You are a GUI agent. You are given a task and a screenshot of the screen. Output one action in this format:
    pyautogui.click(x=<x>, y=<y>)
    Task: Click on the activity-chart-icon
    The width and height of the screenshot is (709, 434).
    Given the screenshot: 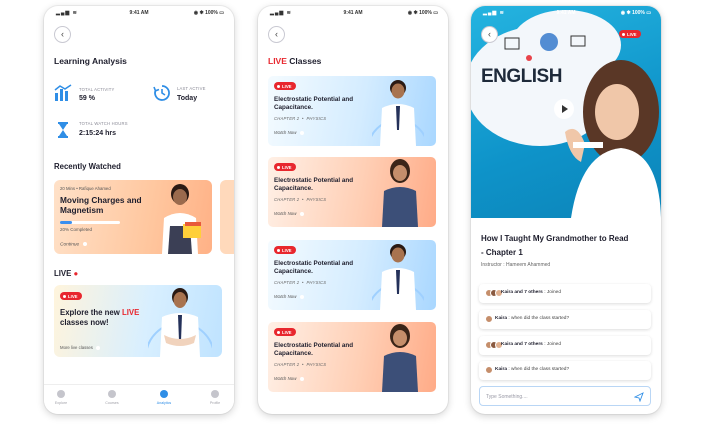 What is the action you would take?
    pyautogui.click(x=63, y=92)
    